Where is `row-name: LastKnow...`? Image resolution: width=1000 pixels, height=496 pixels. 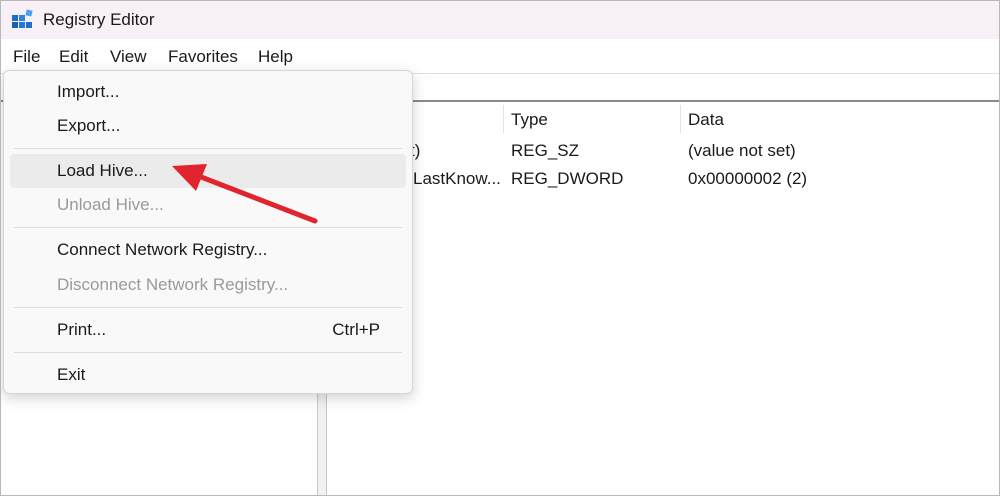
row-name: LastKnow... is located at coordinates (457, 178).